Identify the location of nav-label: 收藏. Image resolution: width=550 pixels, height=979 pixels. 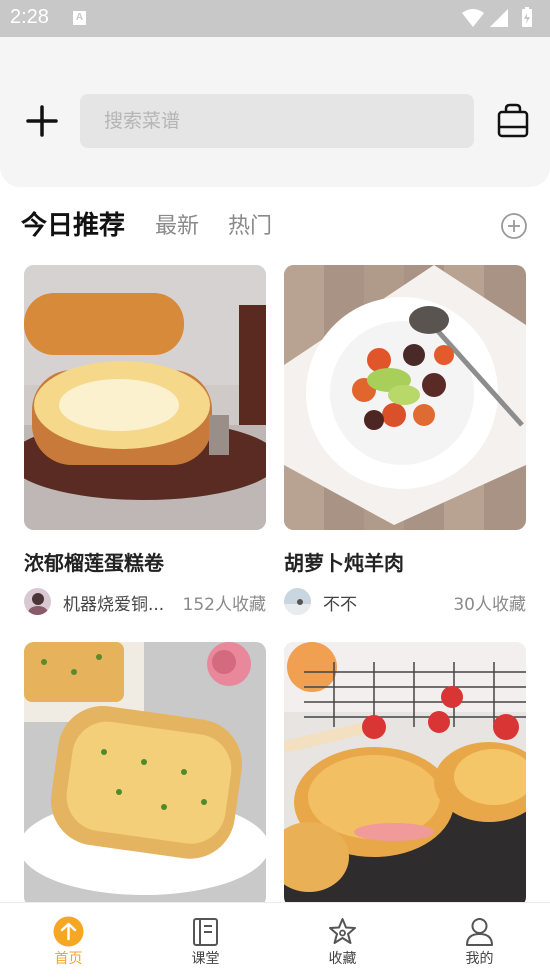
(342, 959).